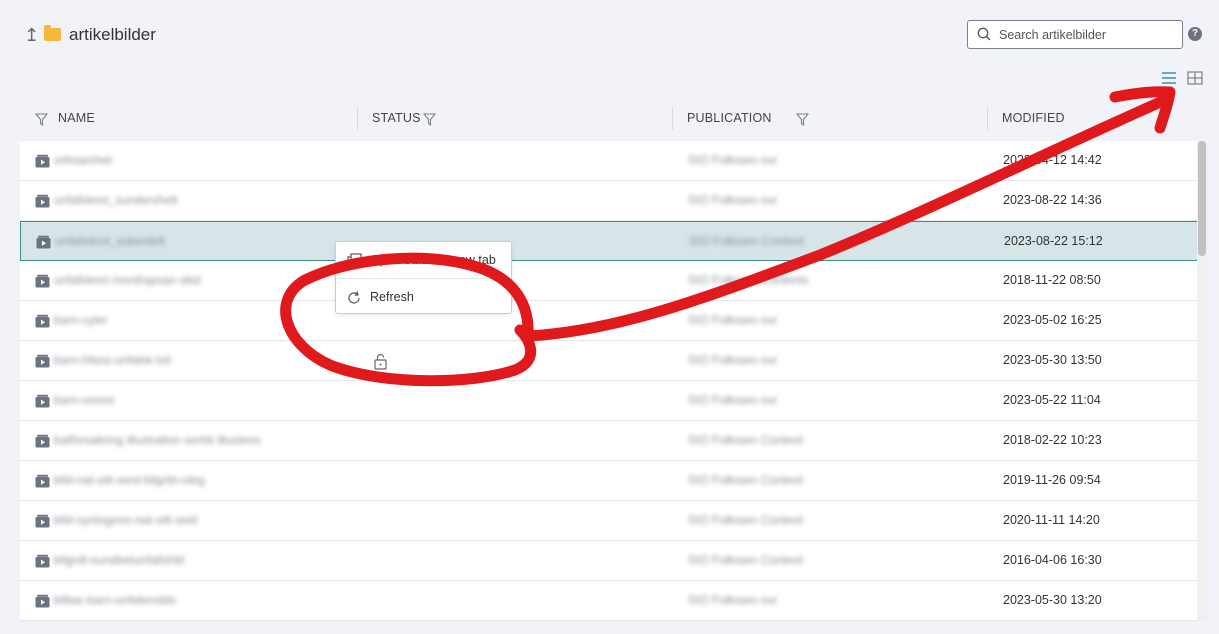 This screenshot has height=634, width=1219. I want to click on grid-view-icon, so click(1195, 78).